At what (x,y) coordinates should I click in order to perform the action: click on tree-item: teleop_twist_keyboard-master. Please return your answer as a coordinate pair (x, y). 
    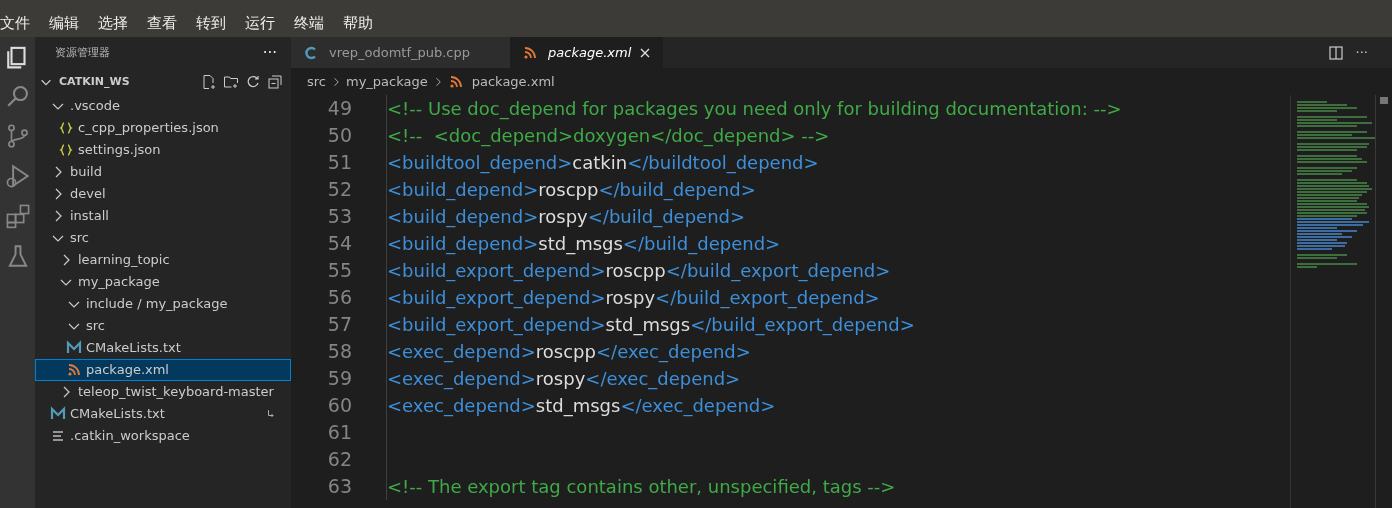
    Looking at the image, I should click on (163, 392).